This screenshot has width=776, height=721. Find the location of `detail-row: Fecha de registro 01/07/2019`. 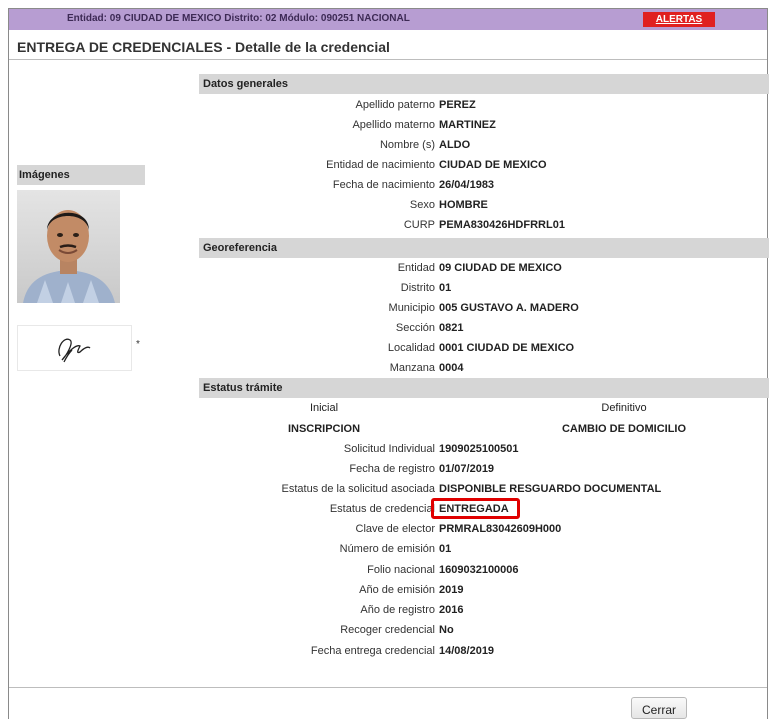

detail-row: Fecha de registro 01/07/2019 is located at coordinates (484, 469).